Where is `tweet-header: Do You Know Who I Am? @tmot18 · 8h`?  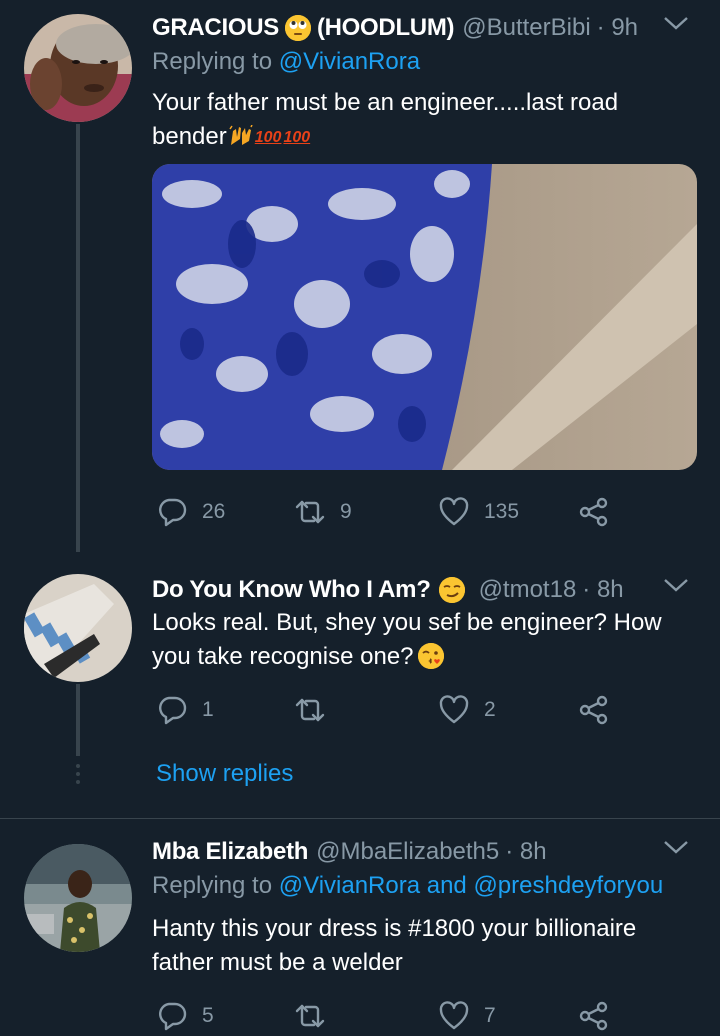 tweet-header: Do You Know Who I Am? @tmot18 · 8h is located at coordinates (421, 590).